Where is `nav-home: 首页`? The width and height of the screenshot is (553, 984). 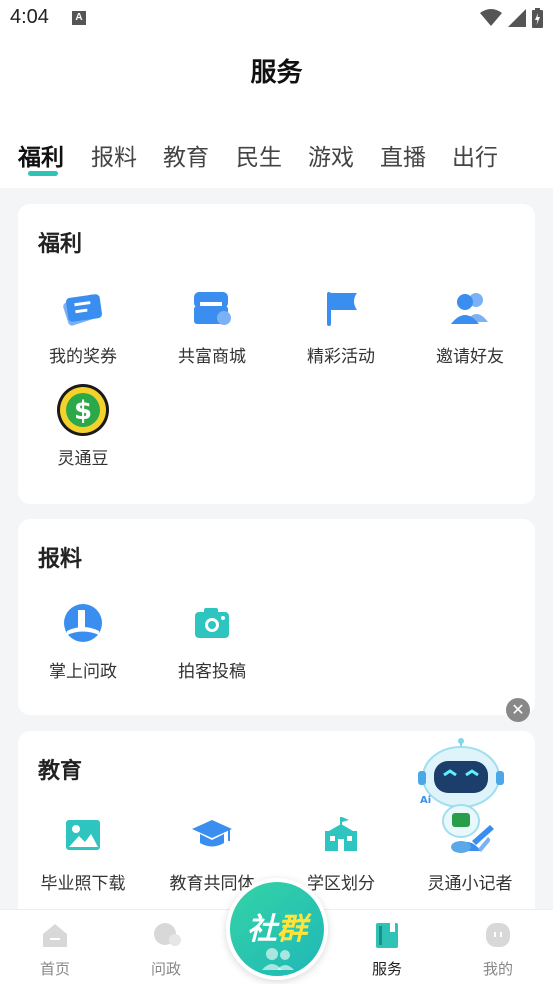
nav-home: 首页 is located at coordinates (55, 949).